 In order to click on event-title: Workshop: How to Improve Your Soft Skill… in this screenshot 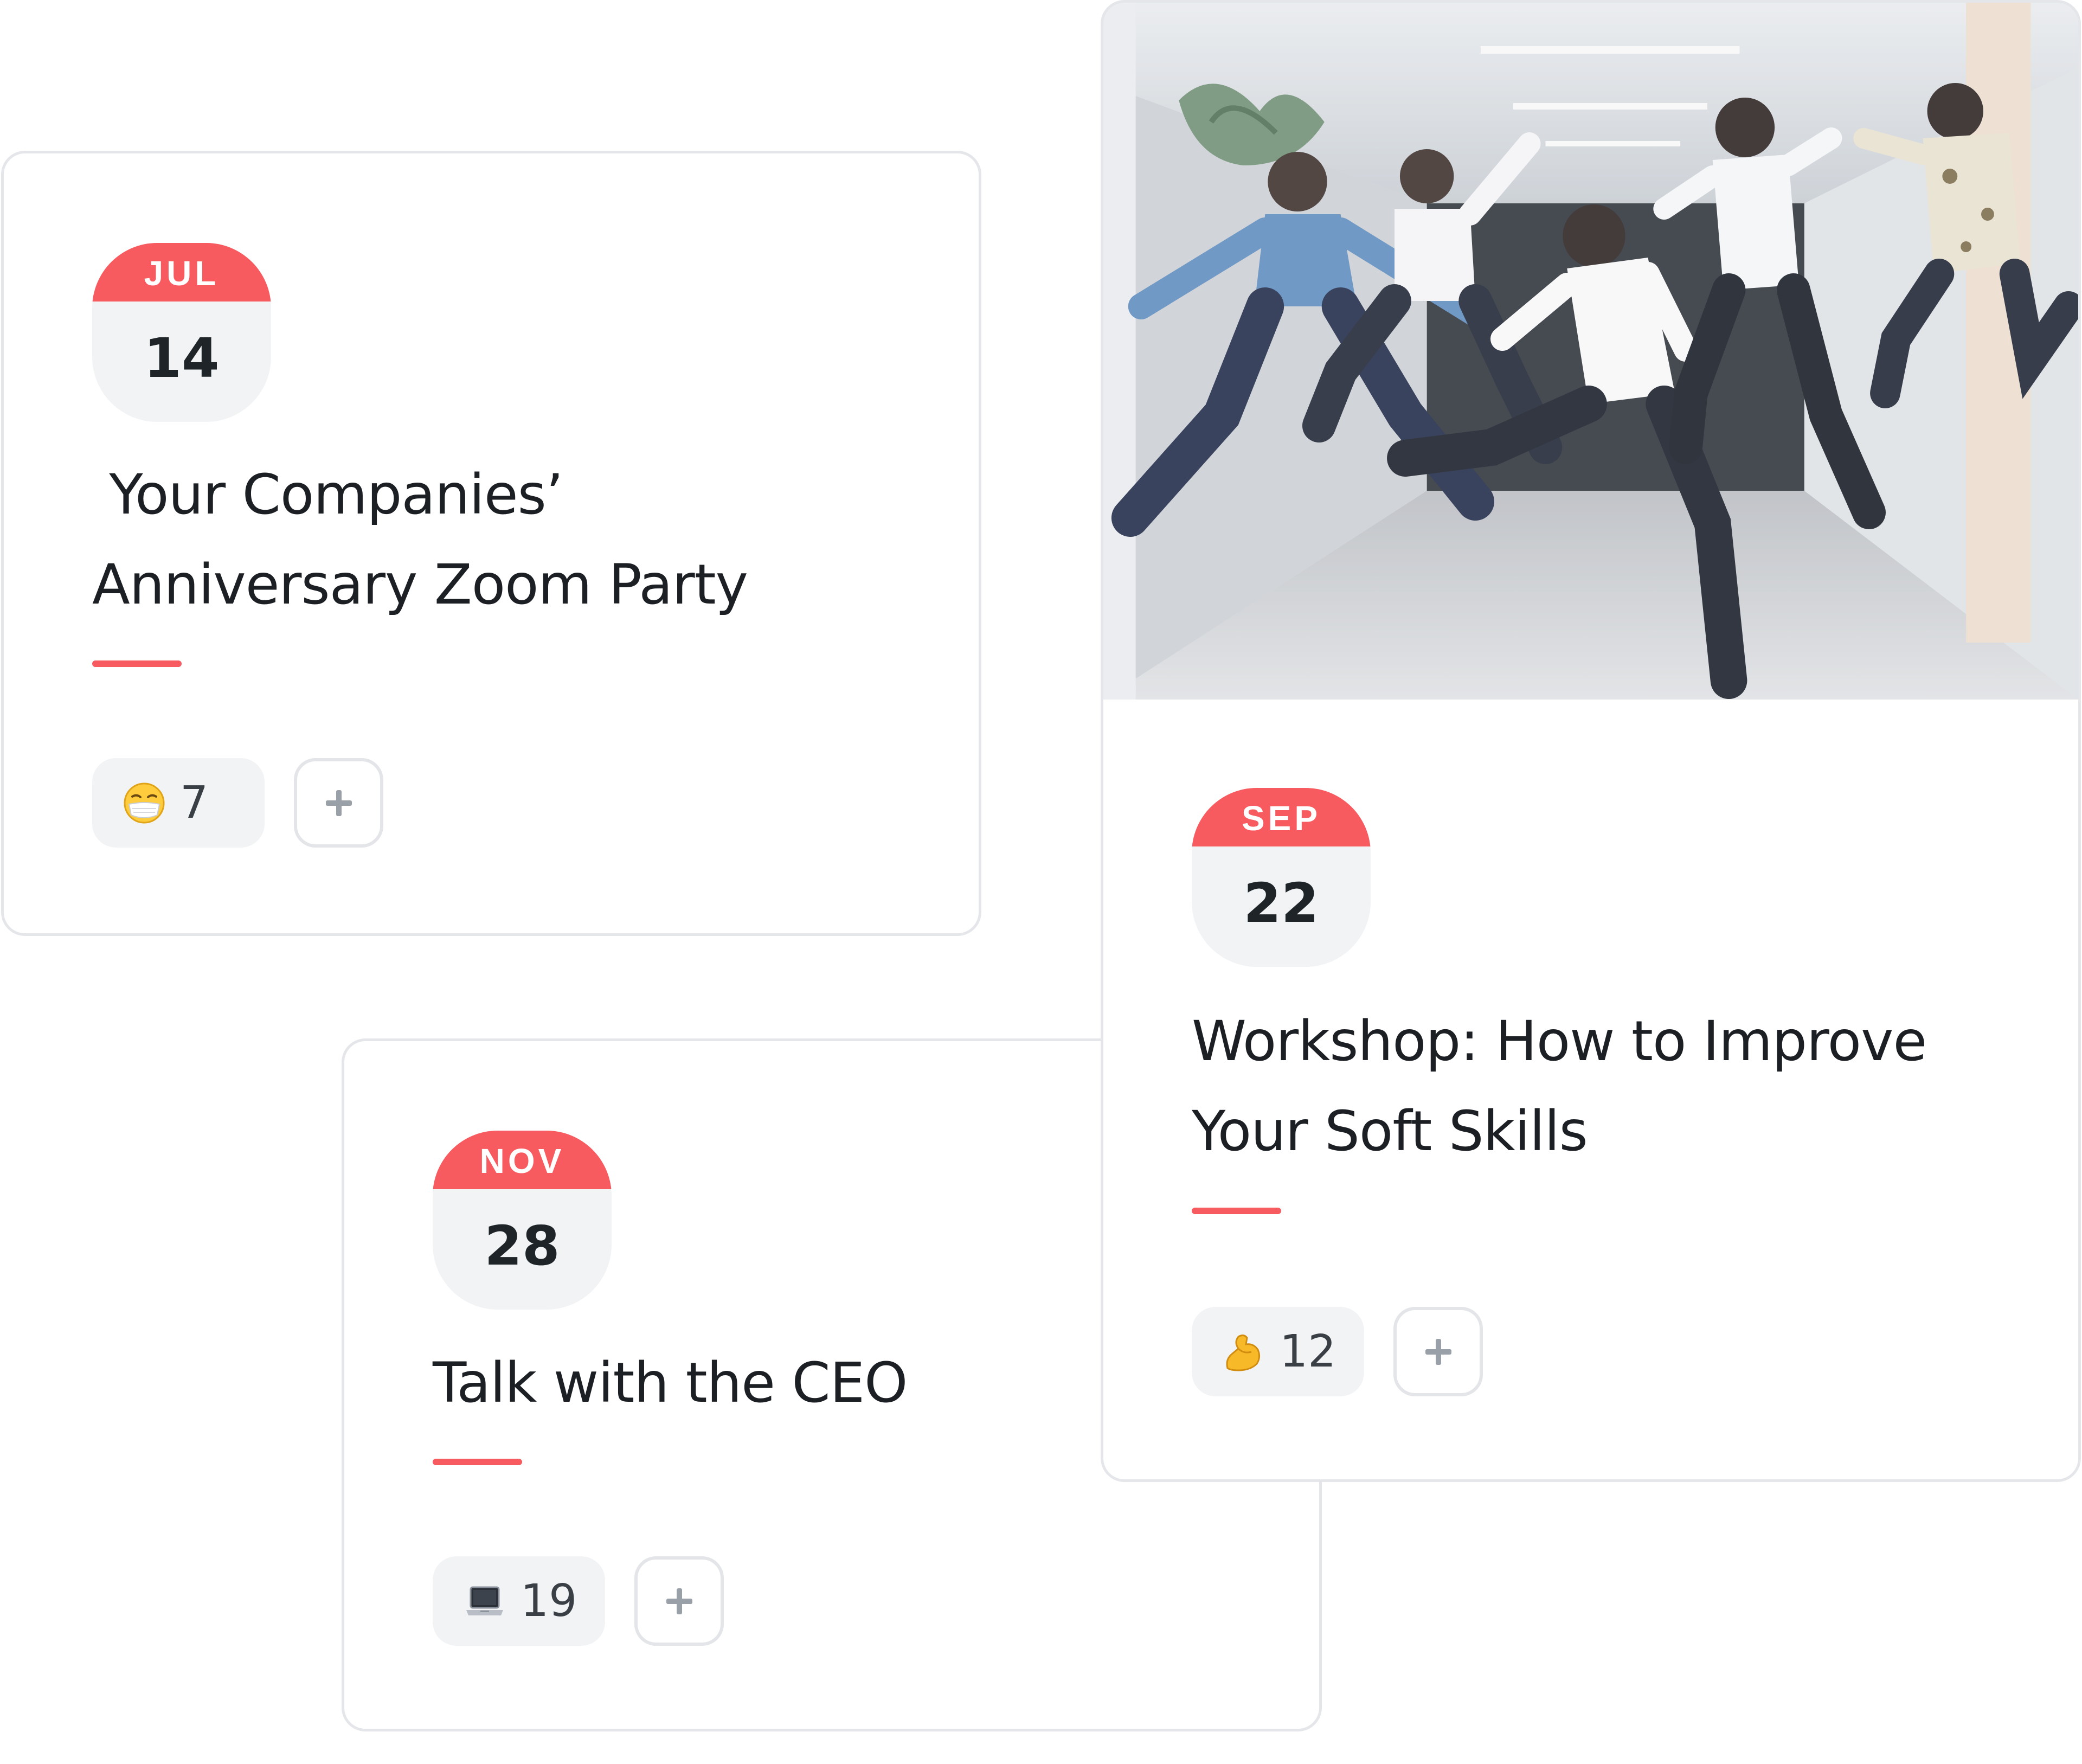, I will do `click(1560, 1087)`.